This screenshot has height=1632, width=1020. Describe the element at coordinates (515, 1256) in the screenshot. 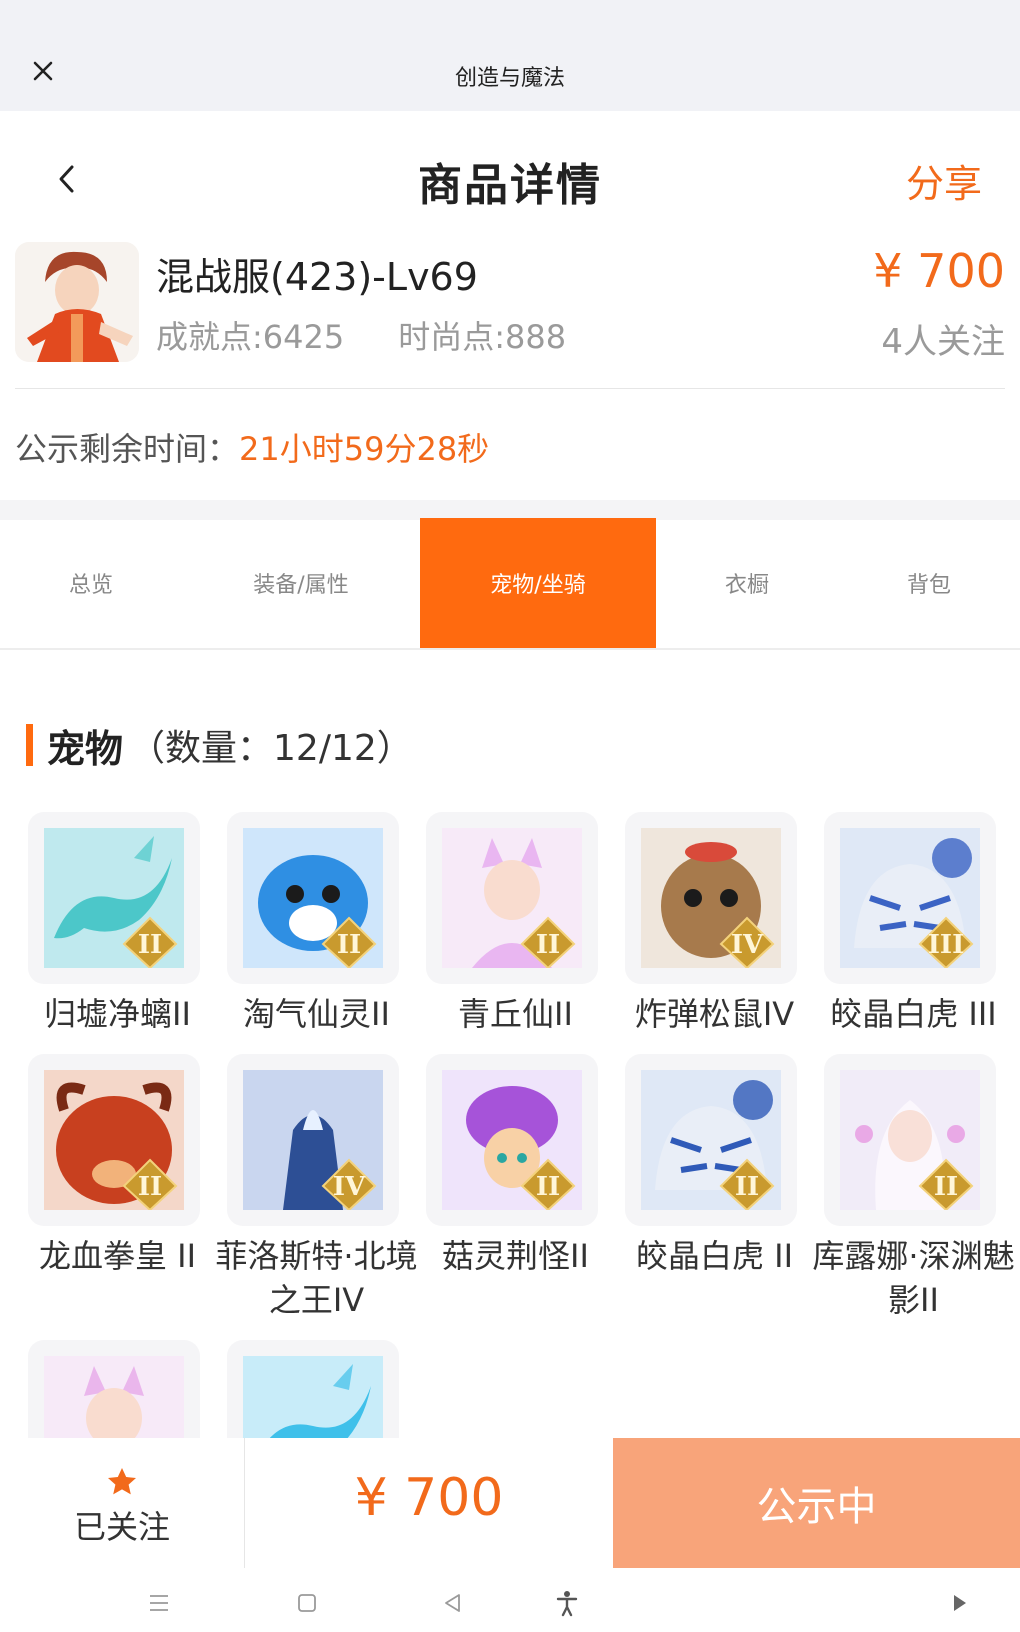

I see `pet-name: 菇灵荆怪II` at that location.